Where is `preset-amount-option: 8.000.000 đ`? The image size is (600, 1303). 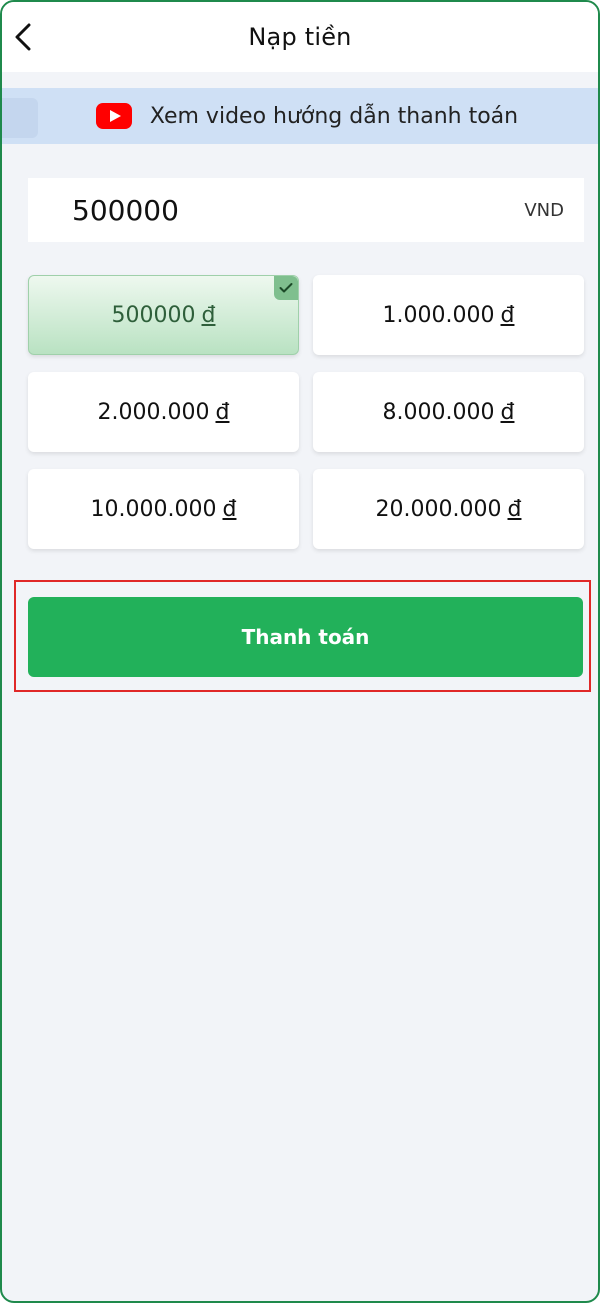 preset-amount-option: 8.000.000 đ is located at coordinates (448, 412).